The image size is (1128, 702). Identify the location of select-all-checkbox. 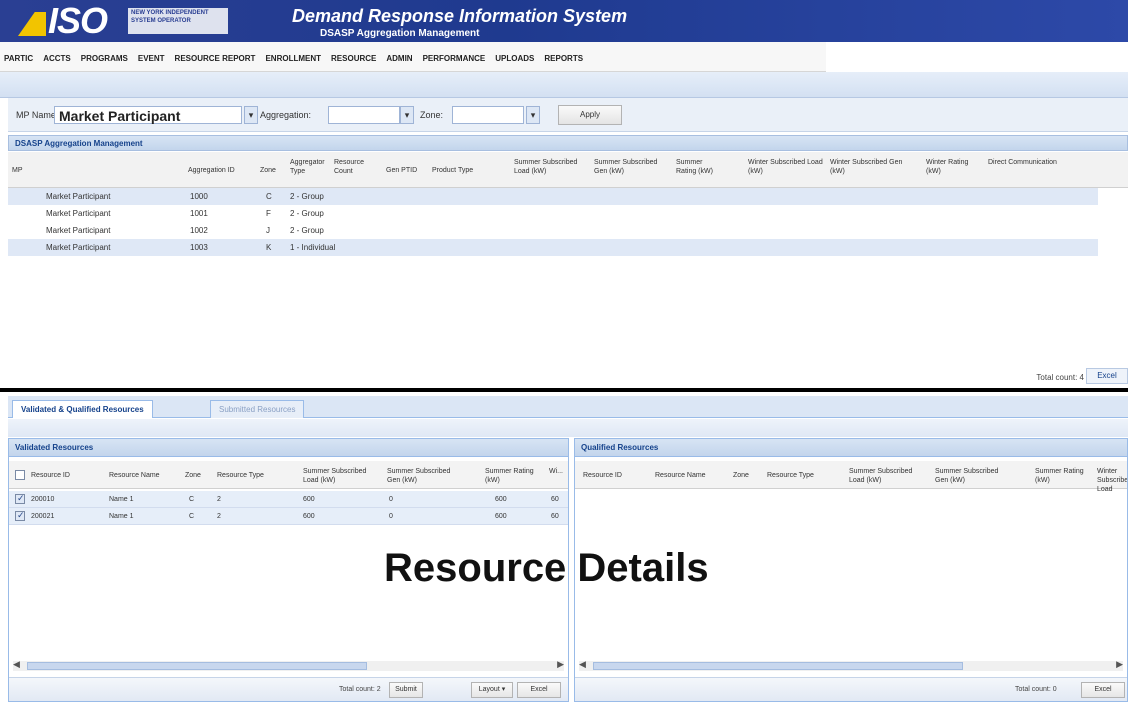
(20, 475).